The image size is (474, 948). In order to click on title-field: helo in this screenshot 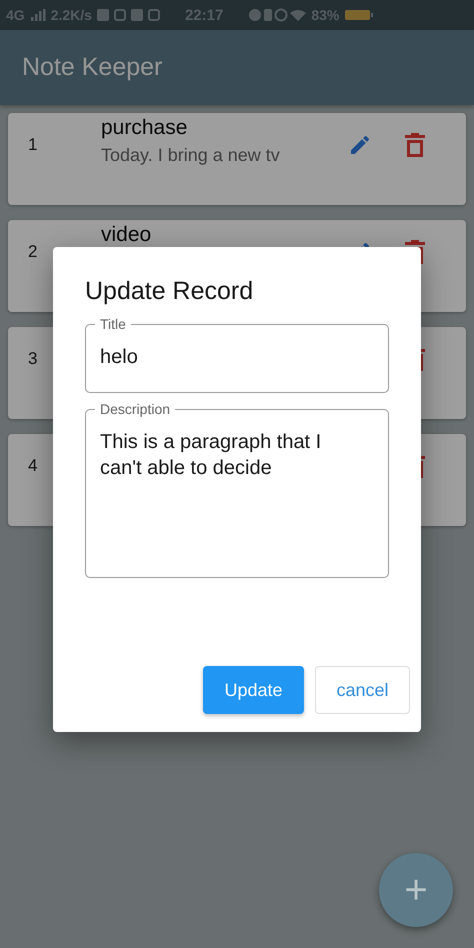, I will do `click(120, 357)`.